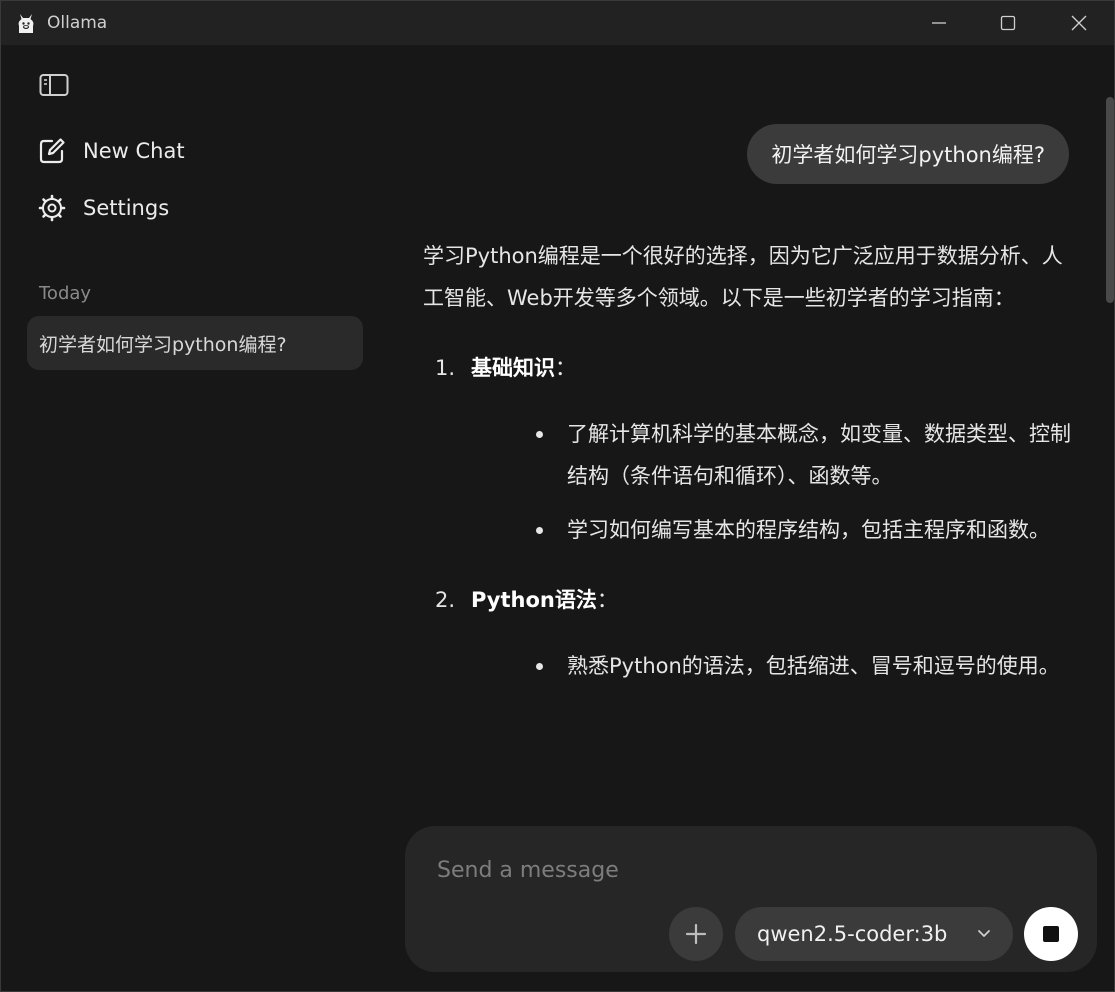  I want to click on list-item: 2. Python语法： 熟悉Python的语法，包括缩进、冒号和逗号的使用。, so click(748, 633).